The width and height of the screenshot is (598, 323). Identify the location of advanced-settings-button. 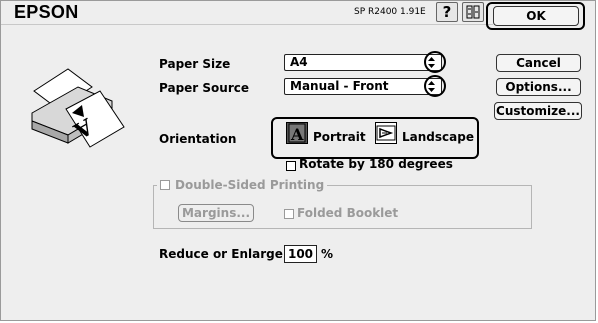
(473, 12).